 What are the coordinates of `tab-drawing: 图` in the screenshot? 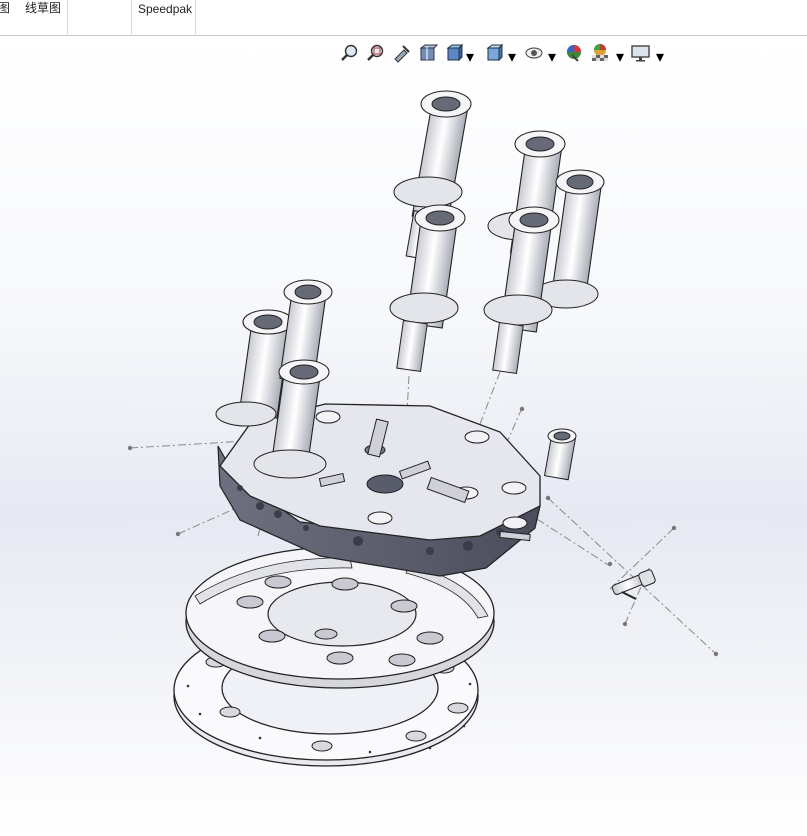 It's located at (6, 17).